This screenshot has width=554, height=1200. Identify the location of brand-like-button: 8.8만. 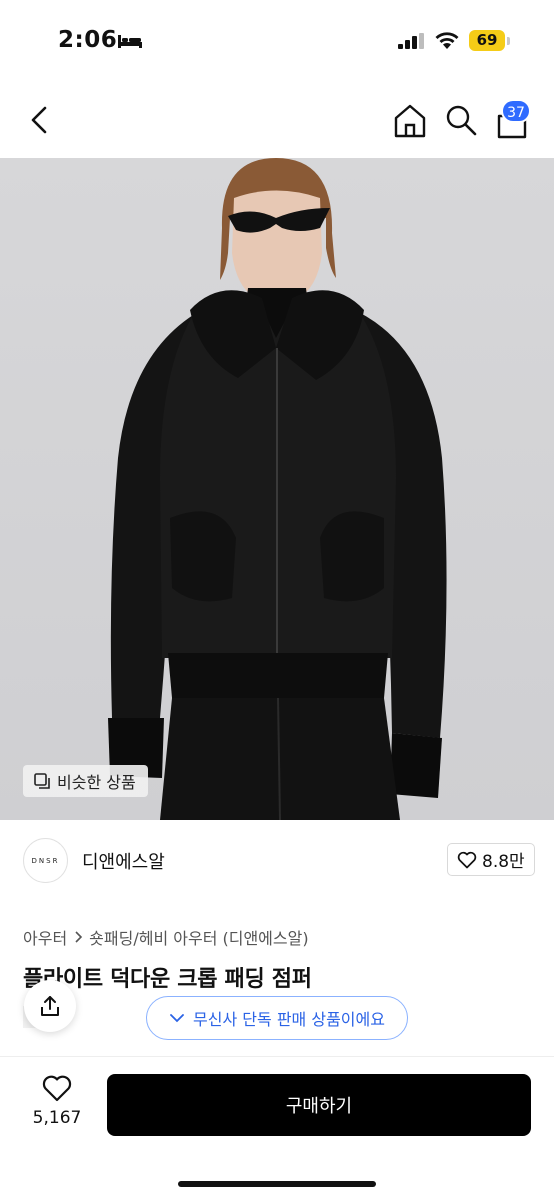
(491, 859).